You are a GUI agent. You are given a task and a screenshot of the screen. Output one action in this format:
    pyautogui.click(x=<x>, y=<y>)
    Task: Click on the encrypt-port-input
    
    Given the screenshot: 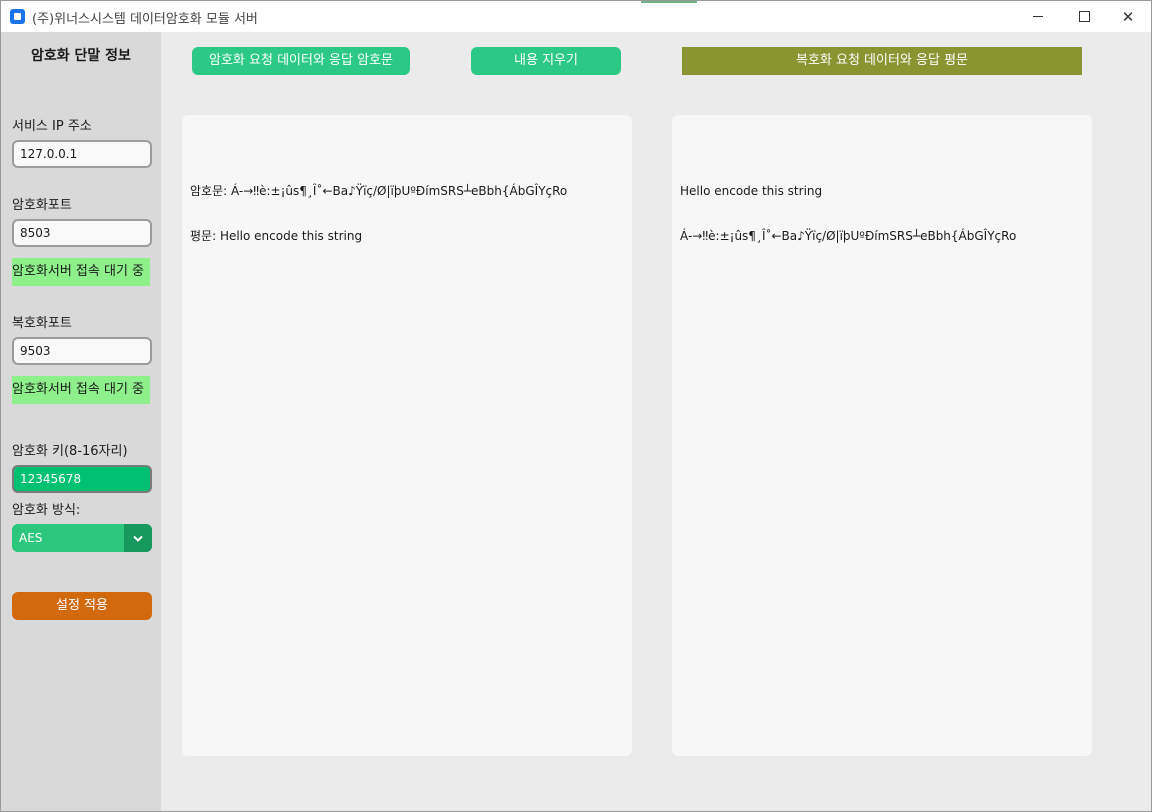 What is the action you would take?
    pyautogui.click(x=82, y=233)
    